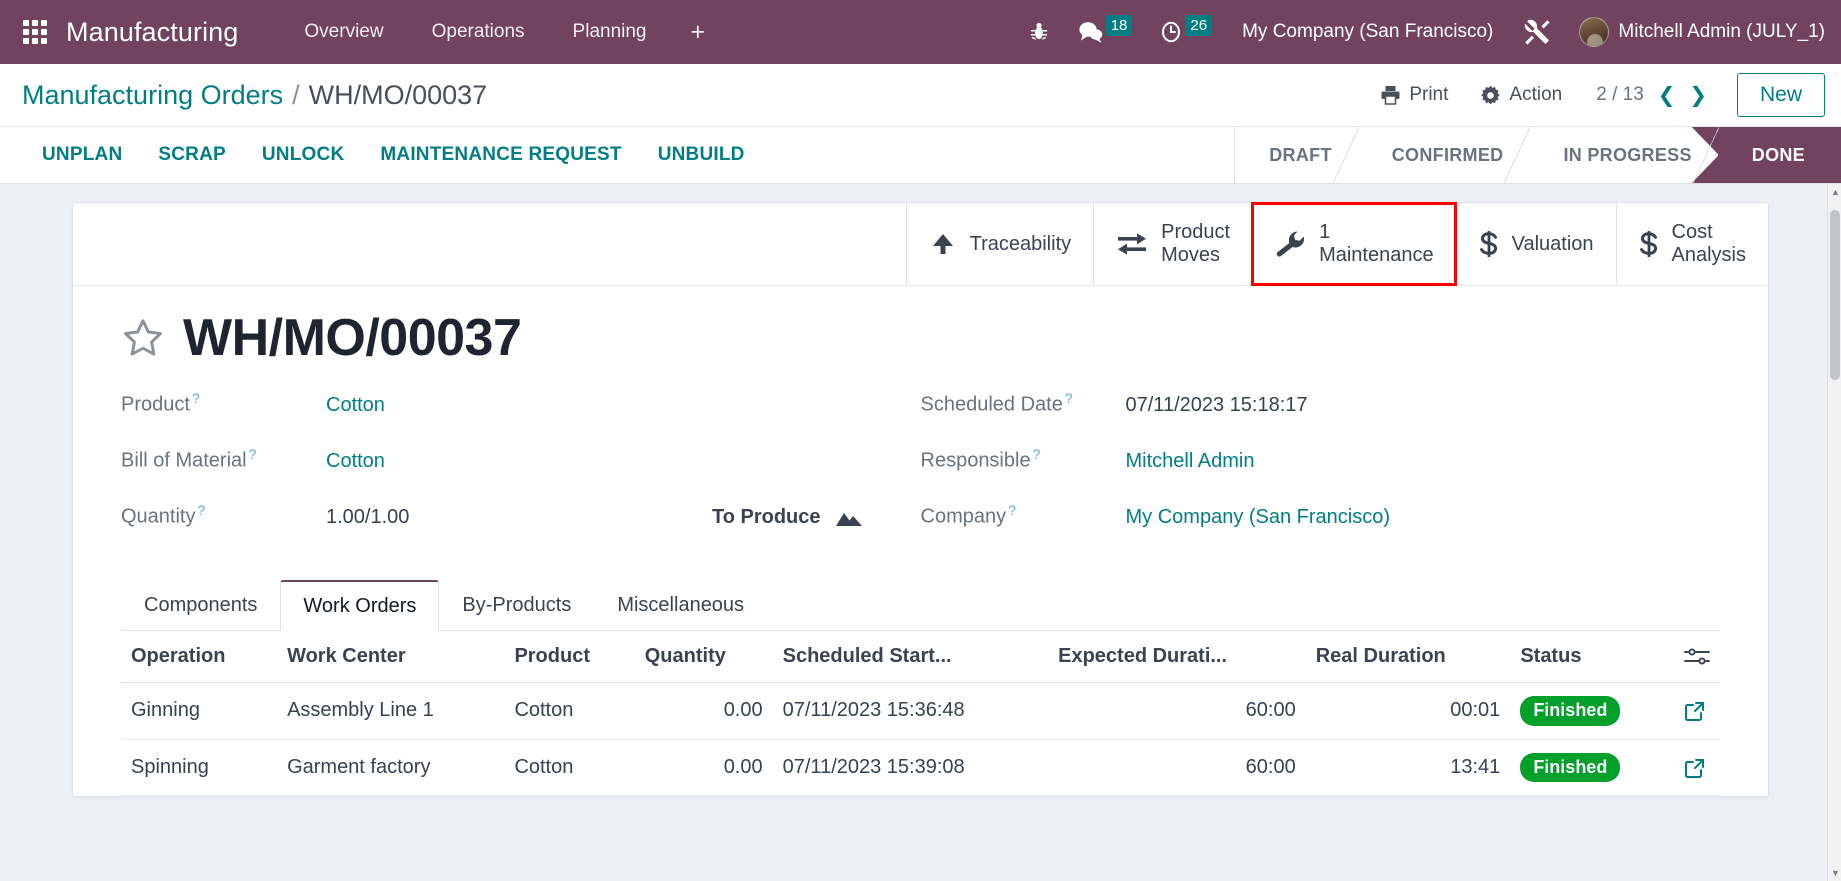  I want to click on scroll-down-arrow: ▼, so click(1835, 873).